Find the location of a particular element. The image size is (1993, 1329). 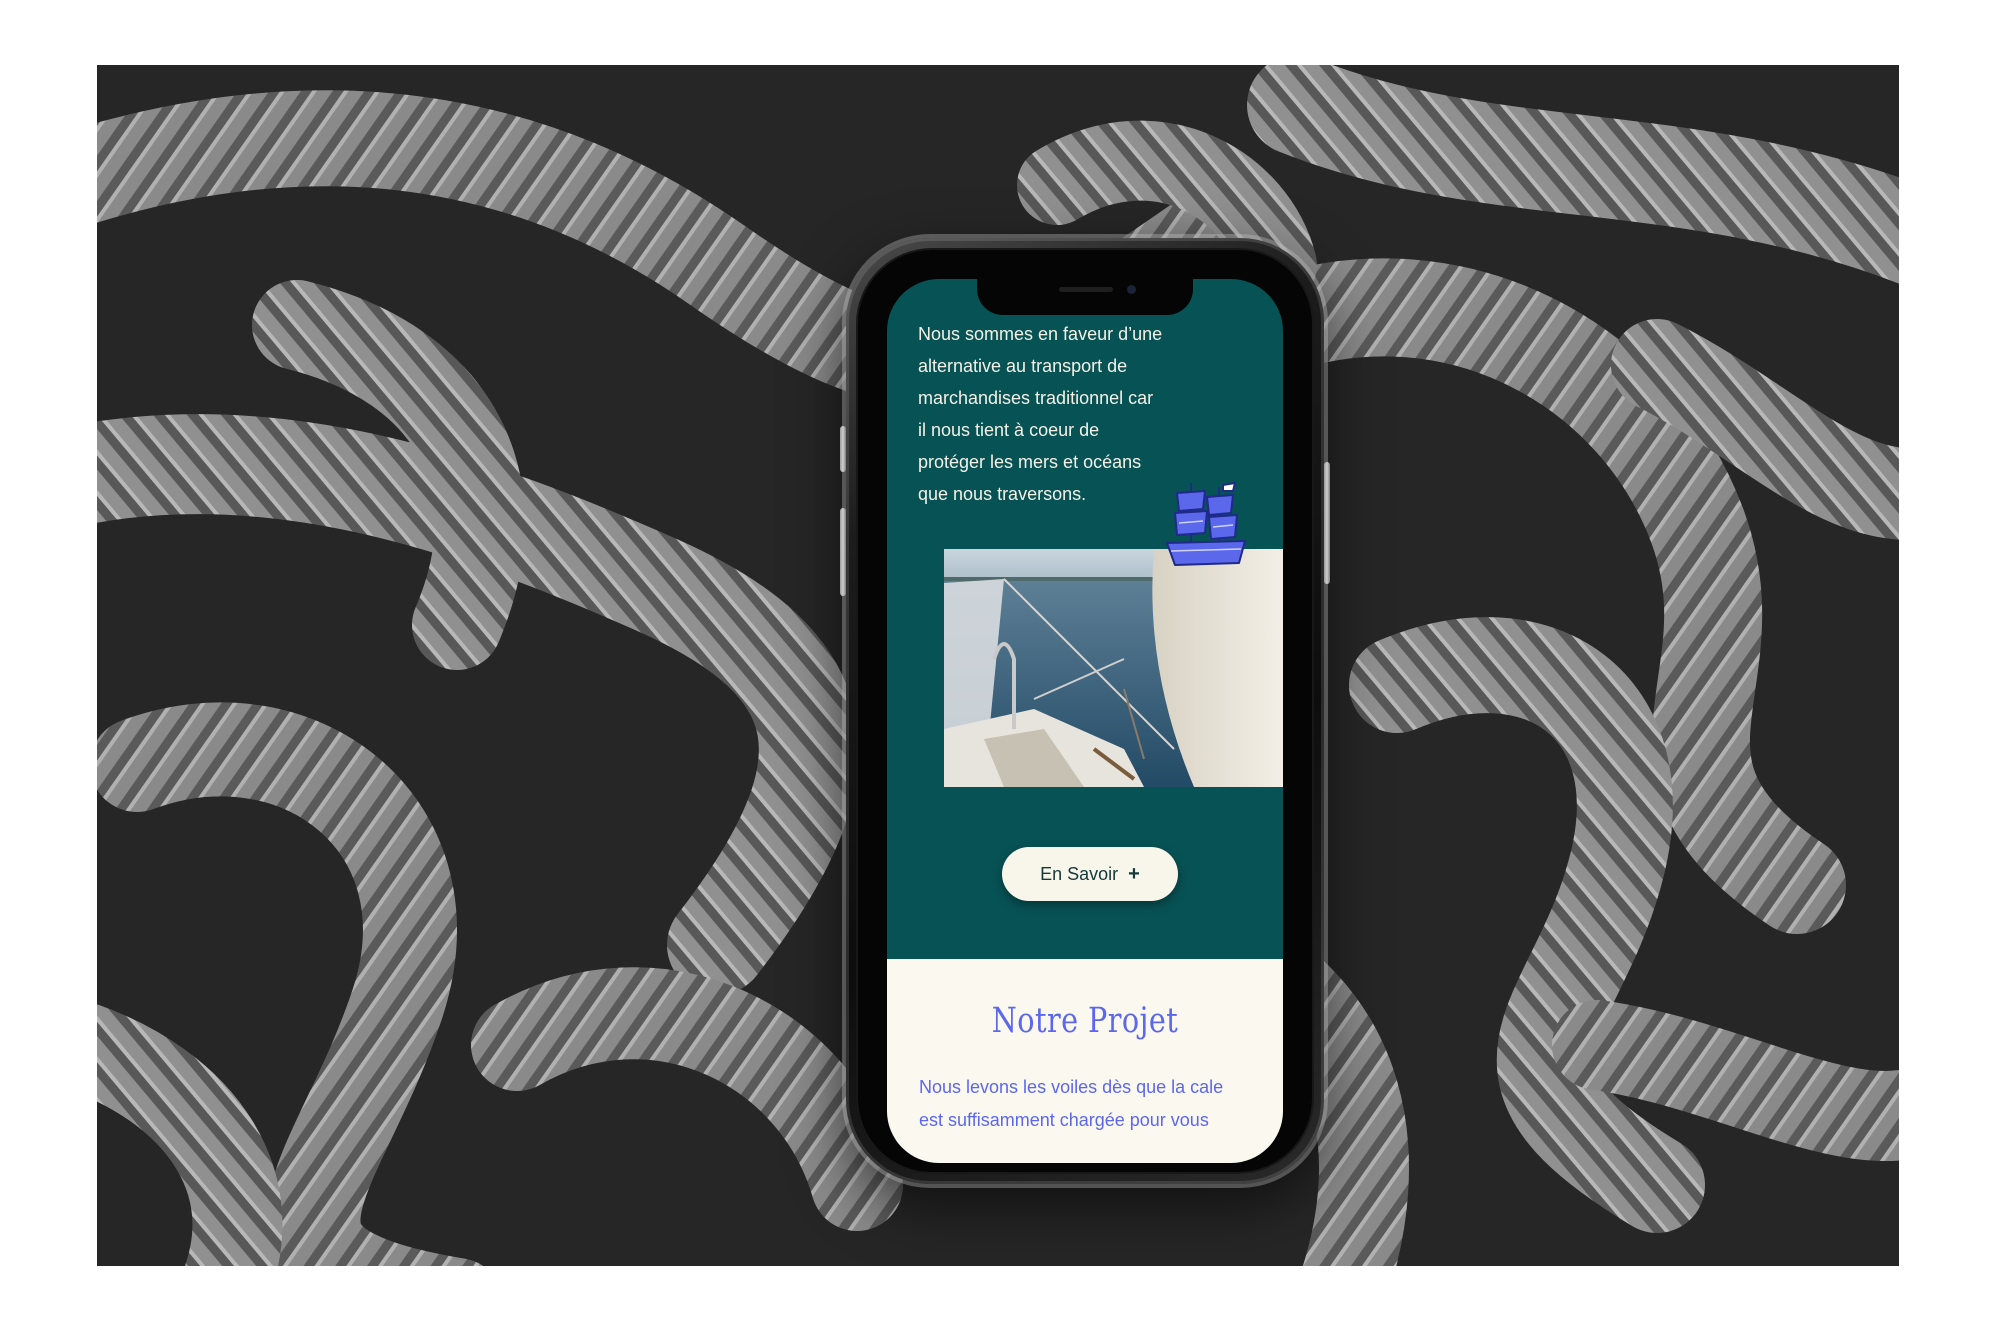

sailboat-photo is located at coordinates (1113, 668).